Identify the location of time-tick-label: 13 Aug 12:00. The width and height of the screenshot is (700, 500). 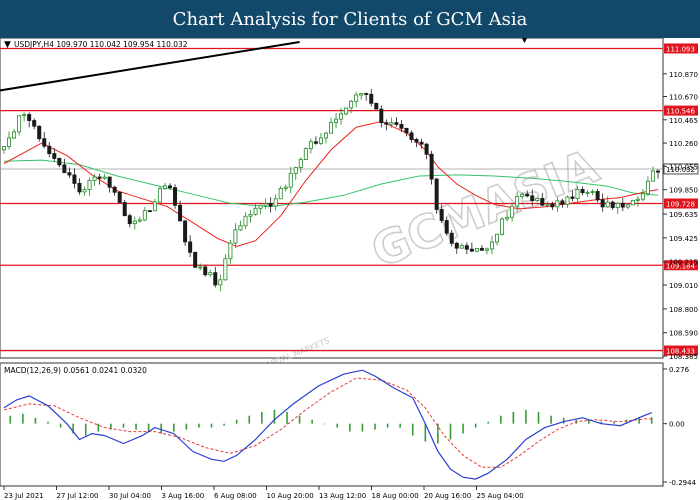
(342, 496).